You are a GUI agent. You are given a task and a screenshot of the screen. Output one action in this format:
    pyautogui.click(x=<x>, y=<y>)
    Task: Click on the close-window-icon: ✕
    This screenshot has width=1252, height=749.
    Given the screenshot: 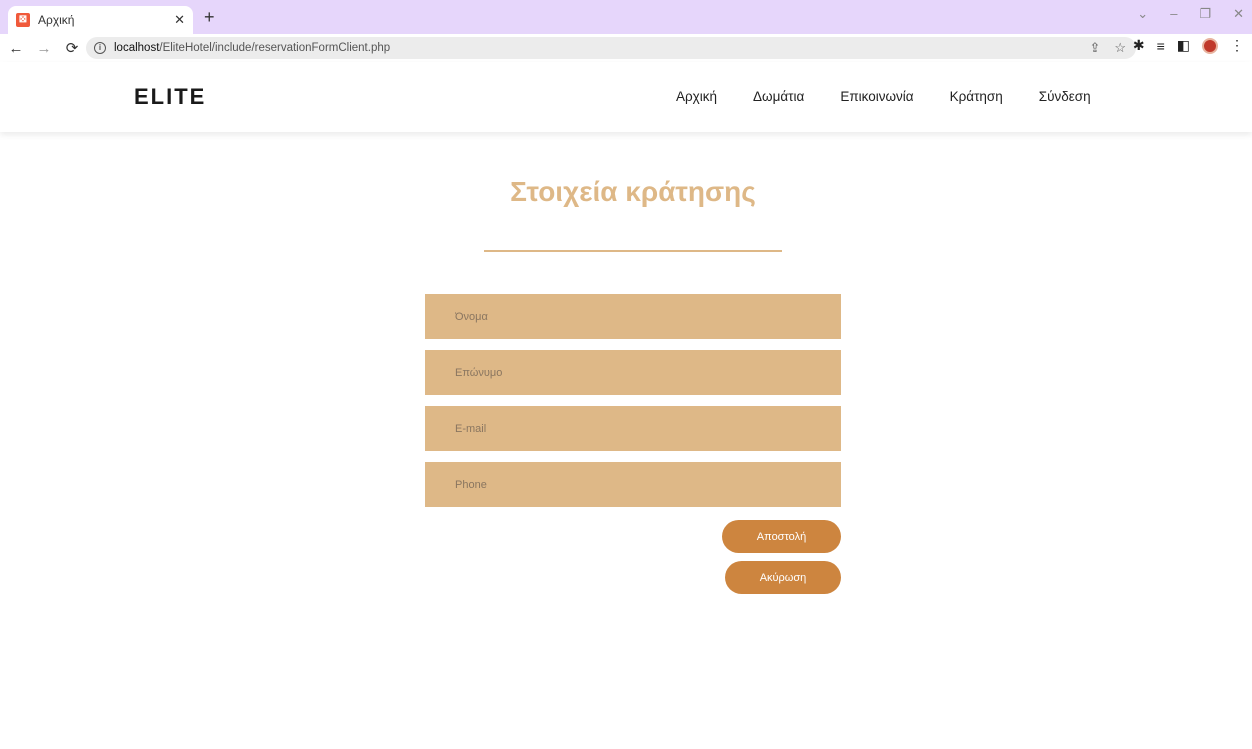 What is the action you would take?
    pyautogui.click(x=1238, y=14)
    